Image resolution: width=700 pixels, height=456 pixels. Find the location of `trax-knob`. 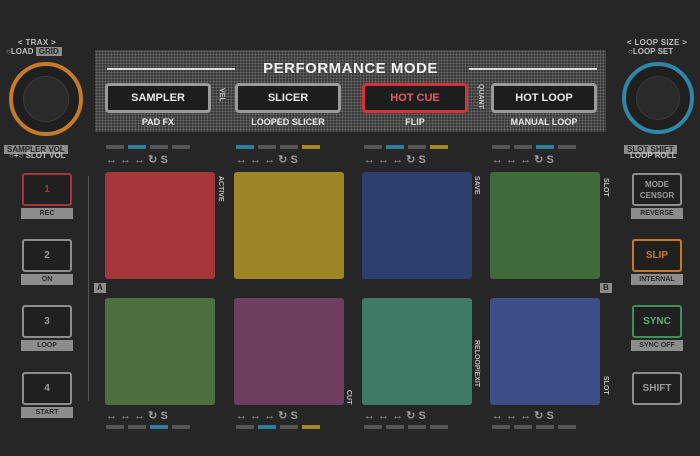

trax-knob is located at coordinates (46, 99).